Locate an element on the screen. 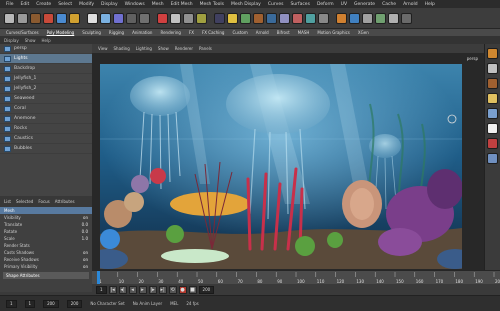 Image resolution: width=500 pixels, height=311 pixels. shelf-tab-curves-surfaces: Curves/Surfaces is located at coordinates (22, 32).